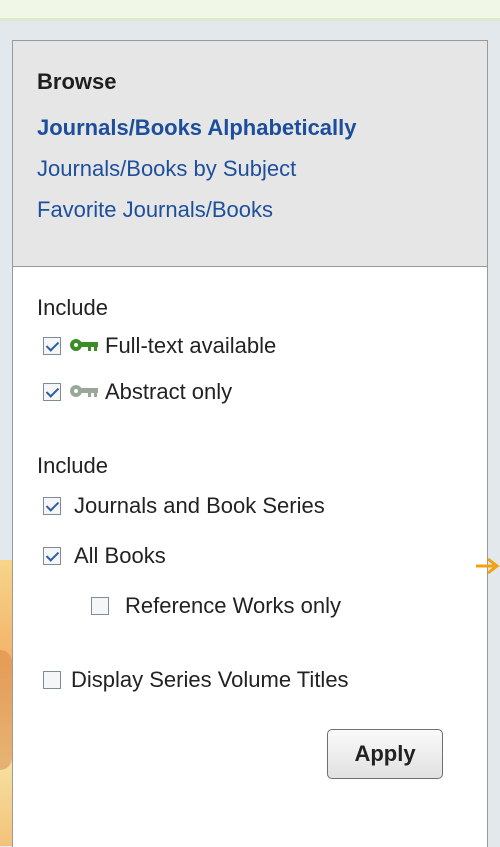  What do you see at coordinates (262, 556) in the screenshot?
I see `all-books-option: All Books` at bounding box center [262, 556].